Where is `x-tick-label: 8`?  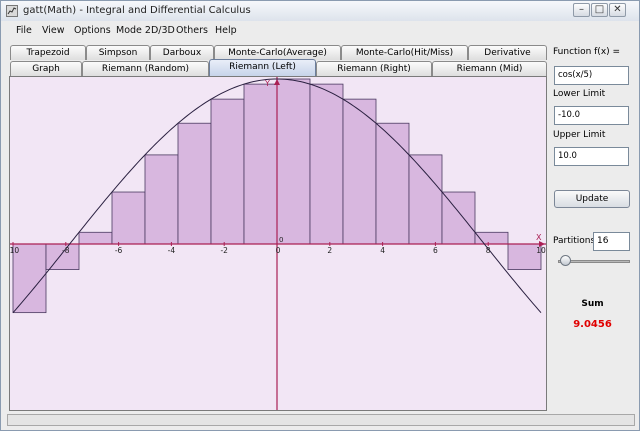
x-tick-label: 8 is located at coordinates (488, 250).